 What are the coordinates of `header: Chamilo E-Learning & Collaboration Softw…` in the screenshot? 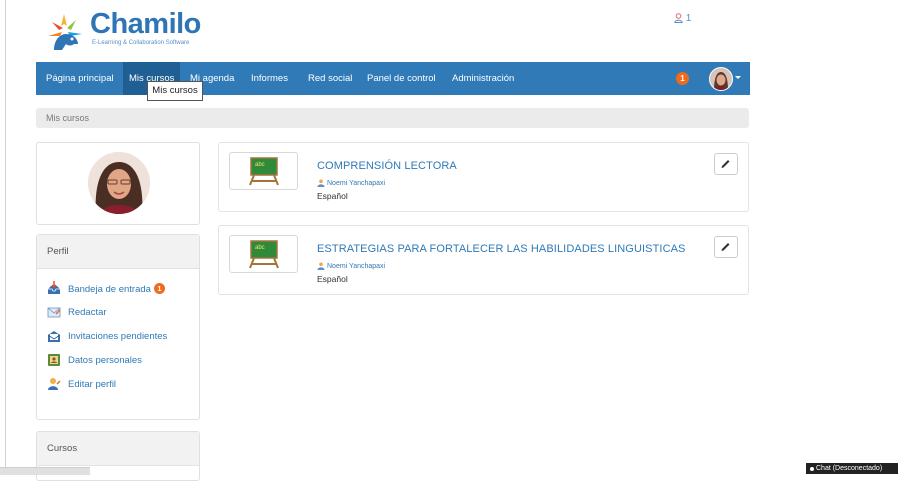 It's located at (378, 30).